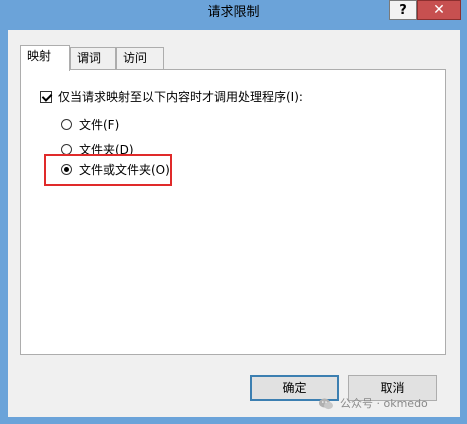 This screenshot has height=424, width=467. What do you see at coordinates (180, 97) in the screenshot?
I see `invoke-only-if-mapped-label: 仅当请求映射至以下内容时才调用处理程序(I):` at bounding box center [180, 97].